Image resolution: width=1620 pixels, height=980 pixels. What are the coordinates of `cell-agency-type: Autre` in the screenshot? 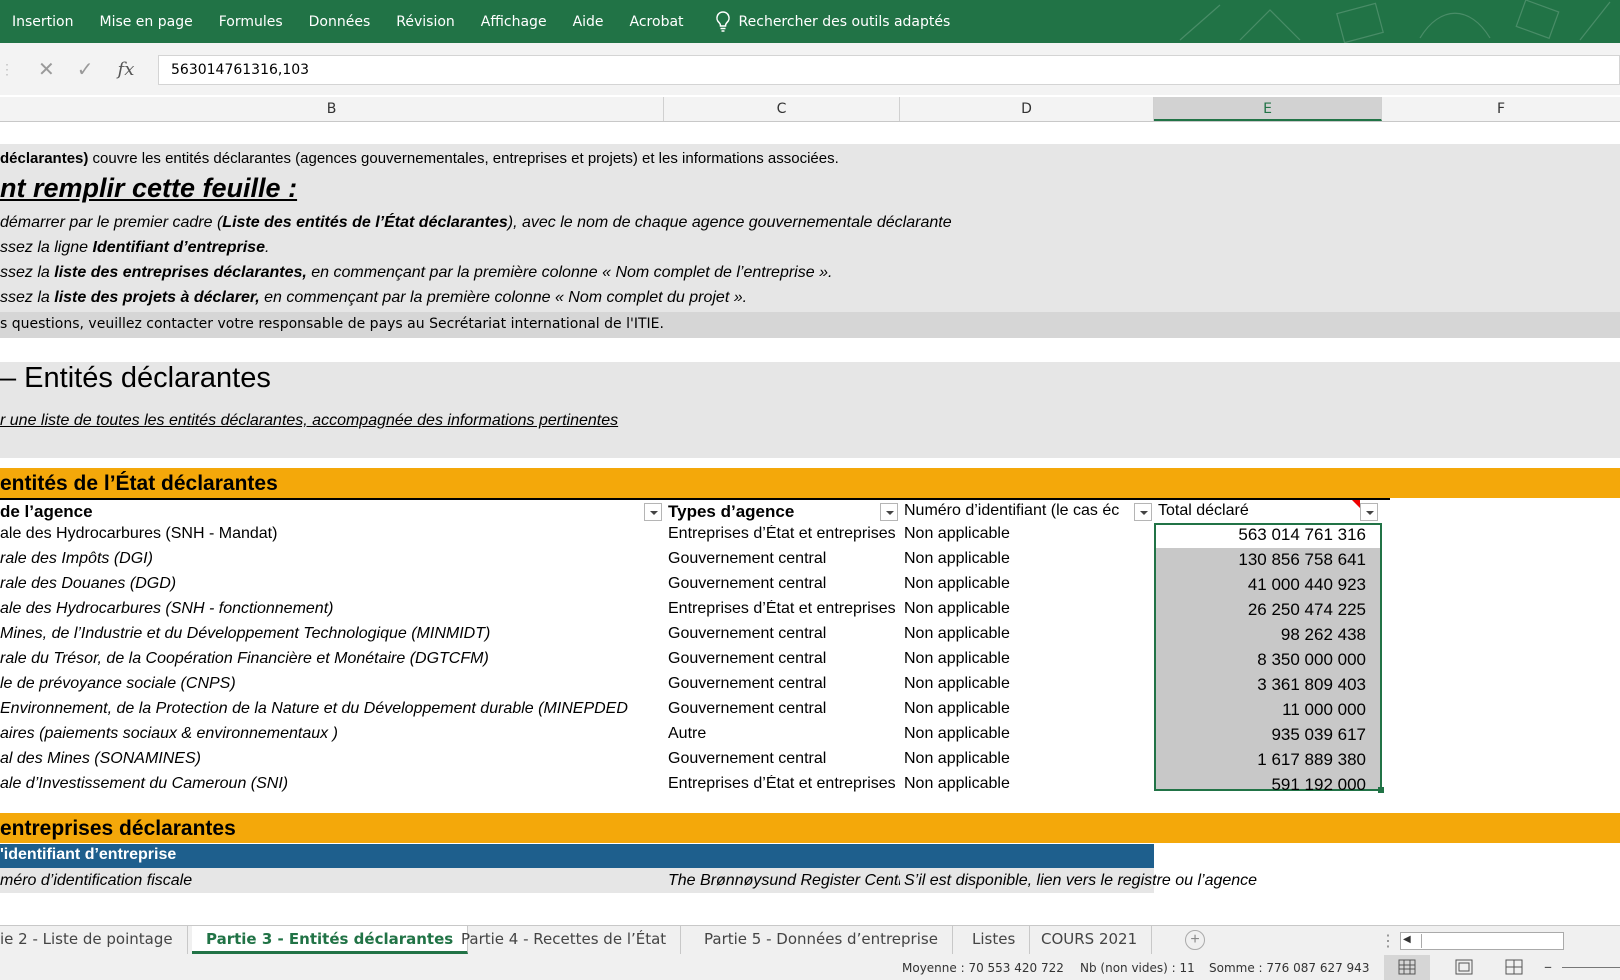 It's located at (784, 734).